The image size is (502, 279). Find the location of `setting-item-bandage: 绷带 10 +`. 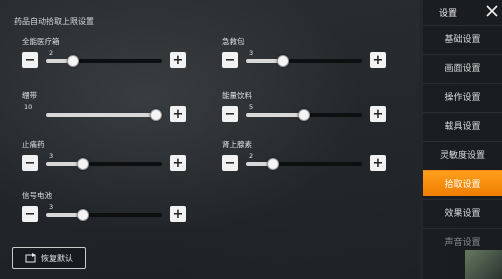

setting-item-bandage: 绷带 10 + is located at coordinates (107, 110).